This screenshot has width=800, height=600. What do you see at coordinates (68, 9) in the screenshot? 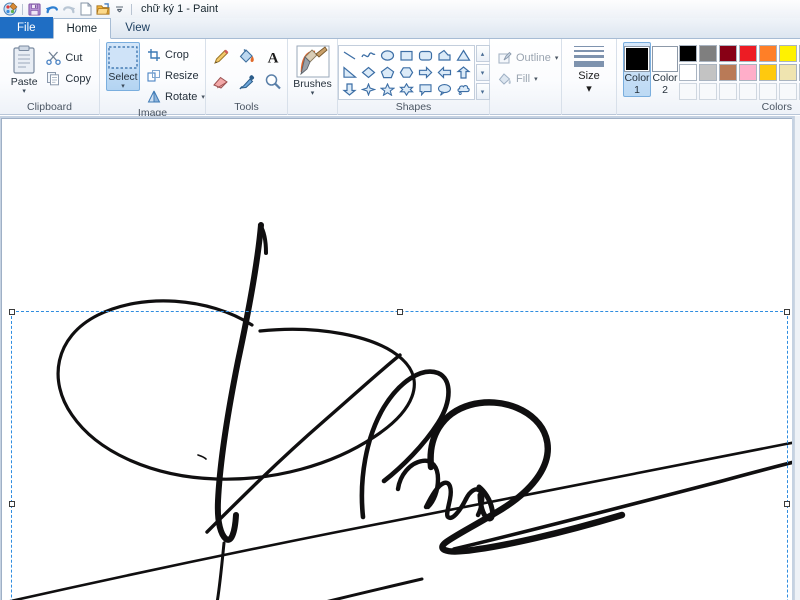
I see `redo-icon` at bounding box center [68, 9].